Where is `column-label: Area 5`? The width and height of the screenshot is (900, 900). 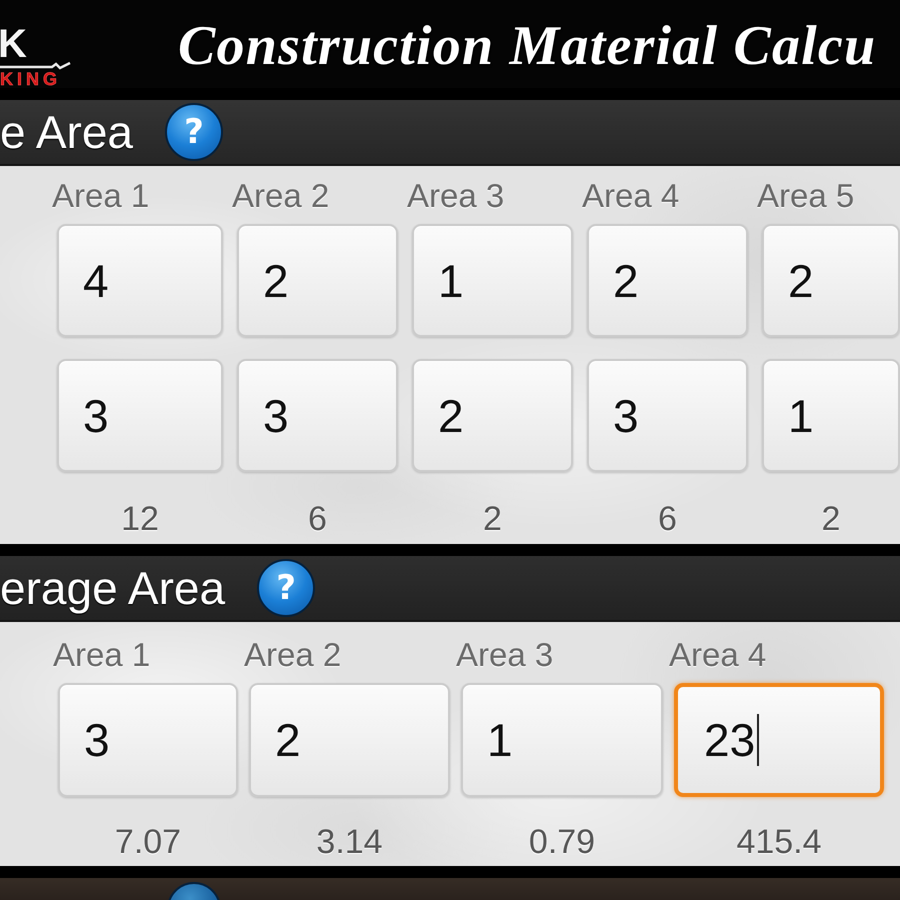
column-label: Area 5 is located at coordinates (805, 196).